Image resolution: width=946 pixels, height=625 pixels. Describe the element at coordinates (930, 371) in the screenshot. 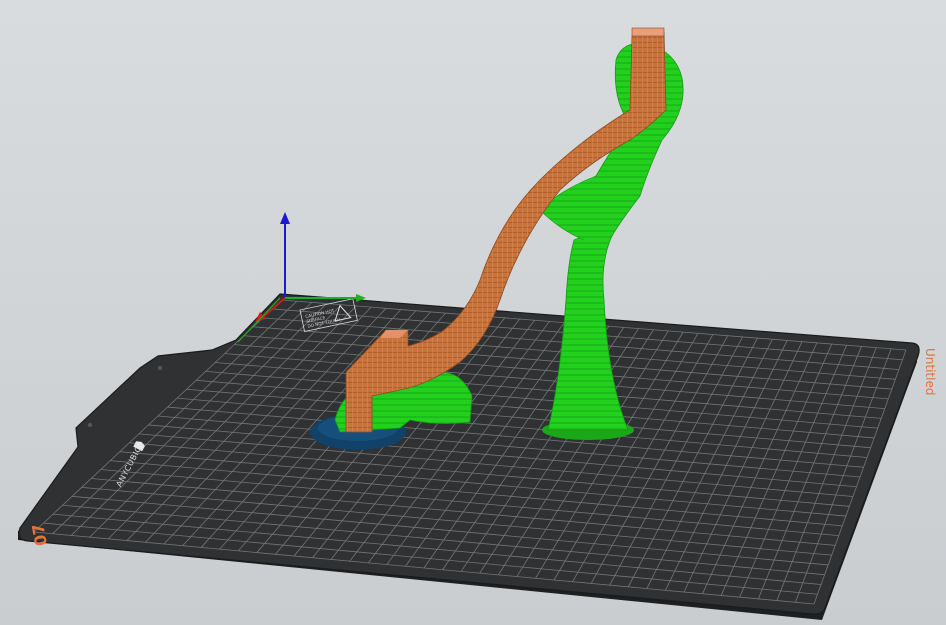

I see `plate-name-label: Untitled` at that location.